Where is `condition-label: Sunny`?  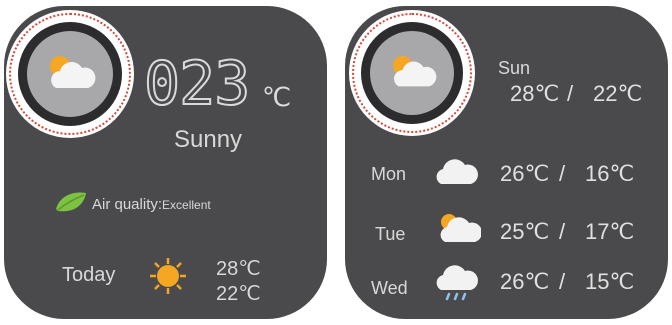
condition-label: Sunny is located at coordinates (208, 139).